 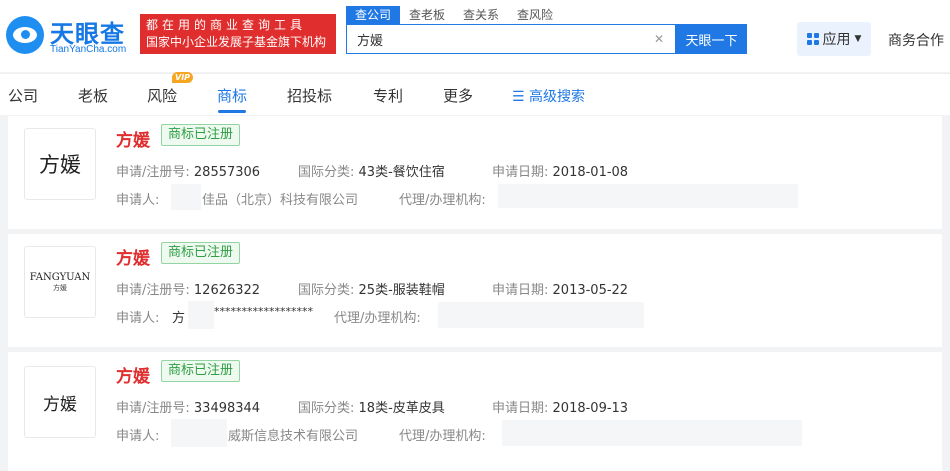 I want to click on reg-number-value: 33498344, so click(x=227, y=408).